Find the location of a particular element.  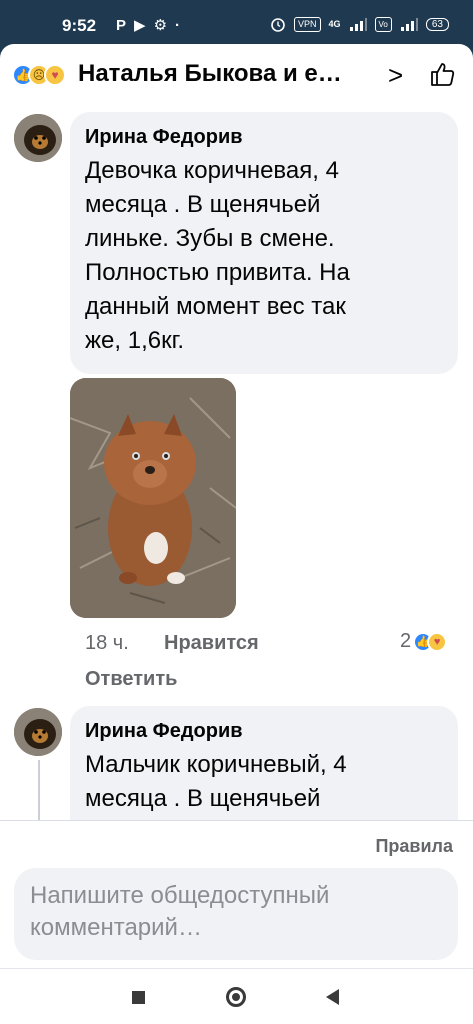

puppy-photo-icon is located at coordinates (153, 498).